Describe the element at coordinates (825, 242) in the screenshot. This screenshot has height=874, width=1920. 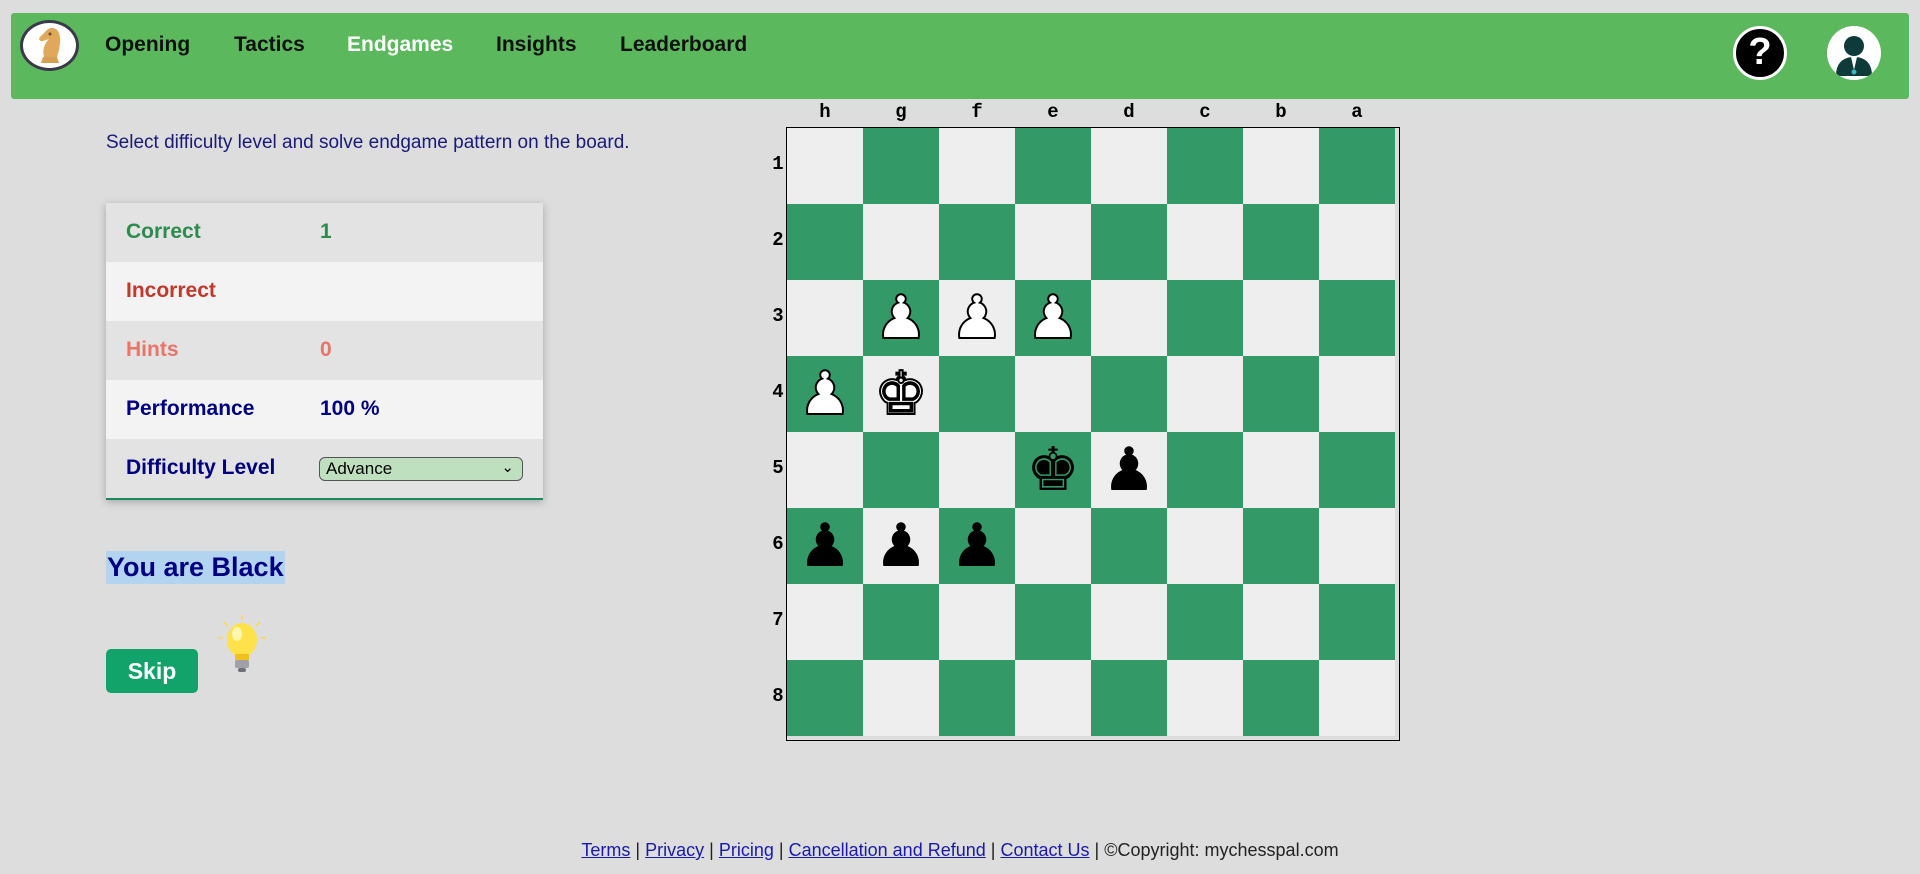
I see `square-h2` at that location.